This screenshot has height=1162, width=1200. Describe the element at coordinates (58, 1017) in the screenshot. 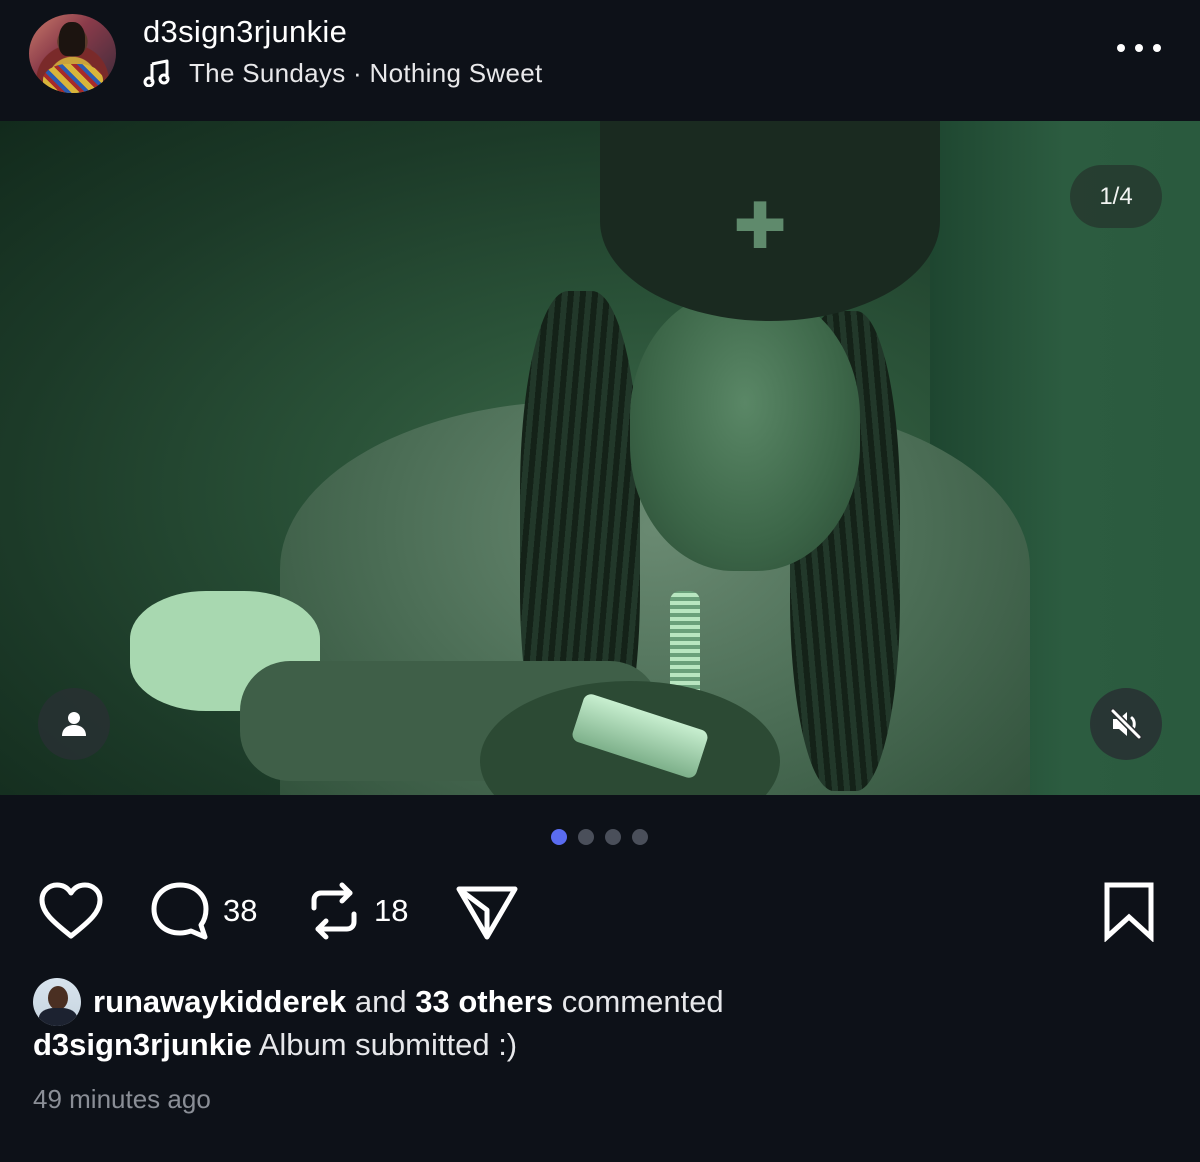

I see `commenter-avatar-body` at that location.